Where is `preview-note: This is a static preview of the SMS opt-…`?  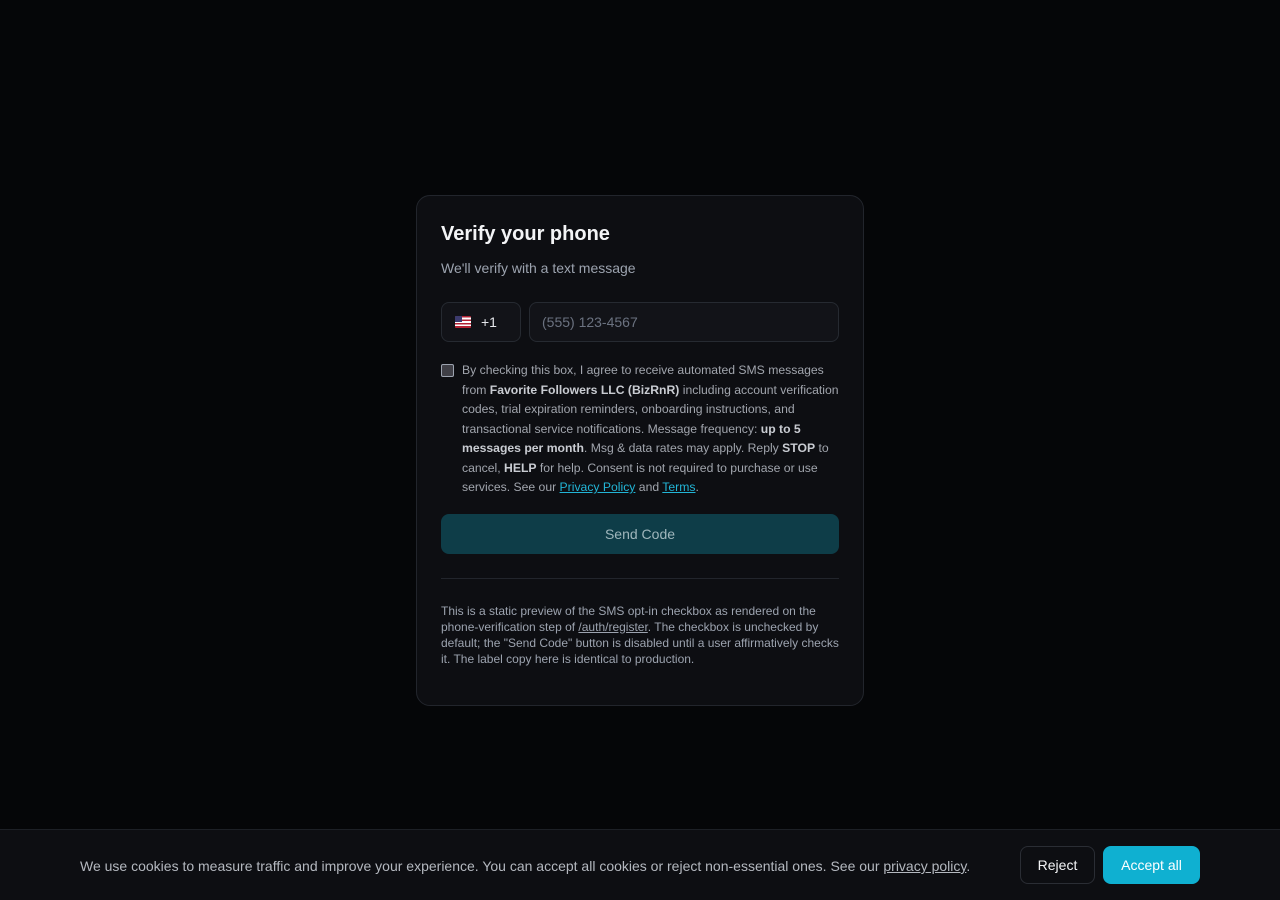 preview-note: This is a static preview of the SMS opt-… is located at coordinates (640, 635).